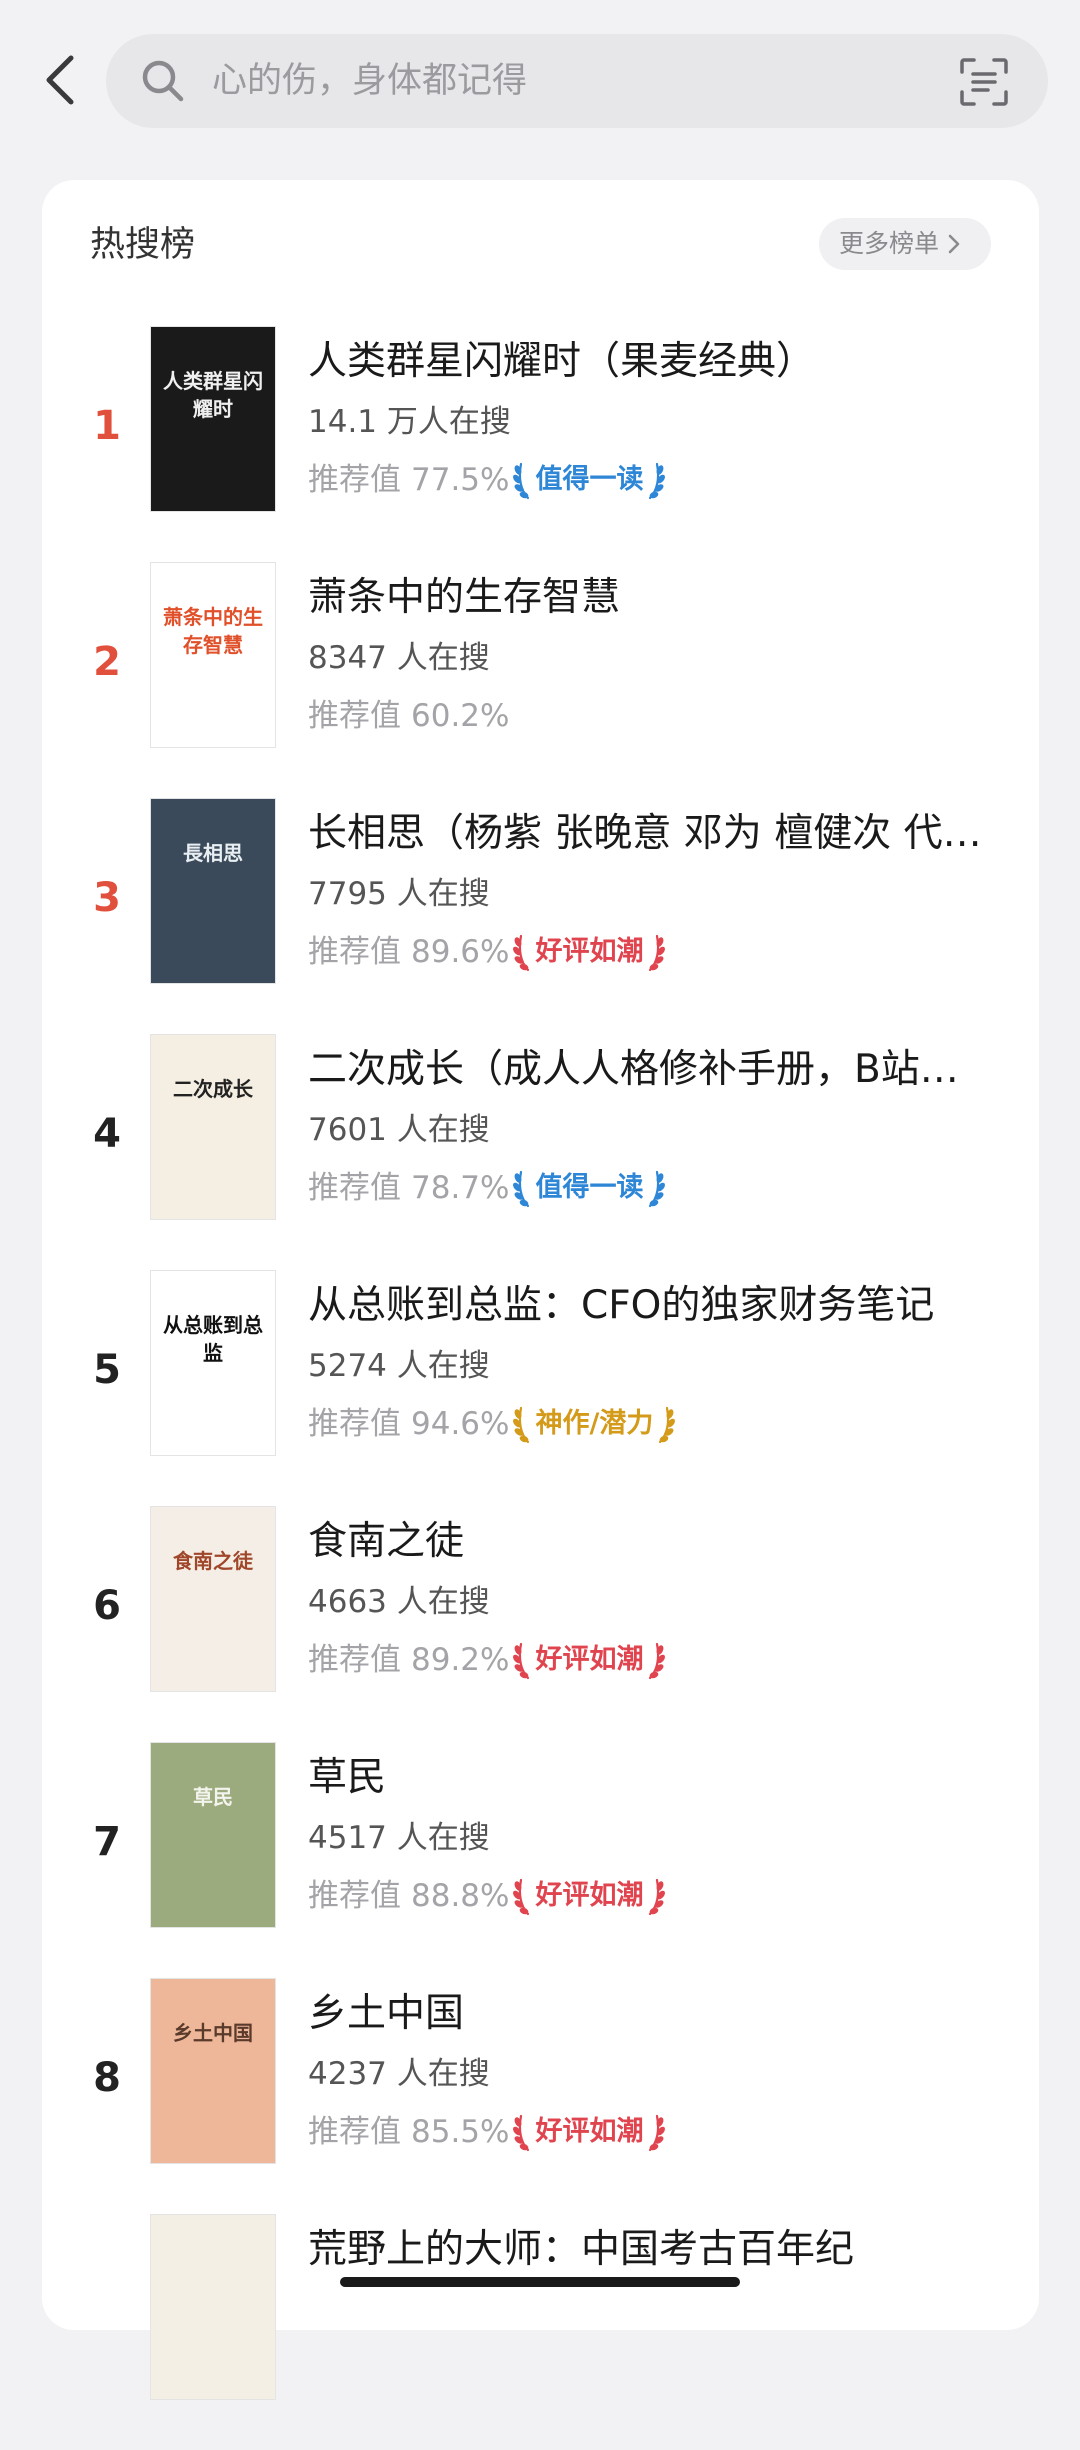 The width and height of the screenshot is (1080, 2450). I want to click on search-count: 4663 人在搜, so click(399, 1602).